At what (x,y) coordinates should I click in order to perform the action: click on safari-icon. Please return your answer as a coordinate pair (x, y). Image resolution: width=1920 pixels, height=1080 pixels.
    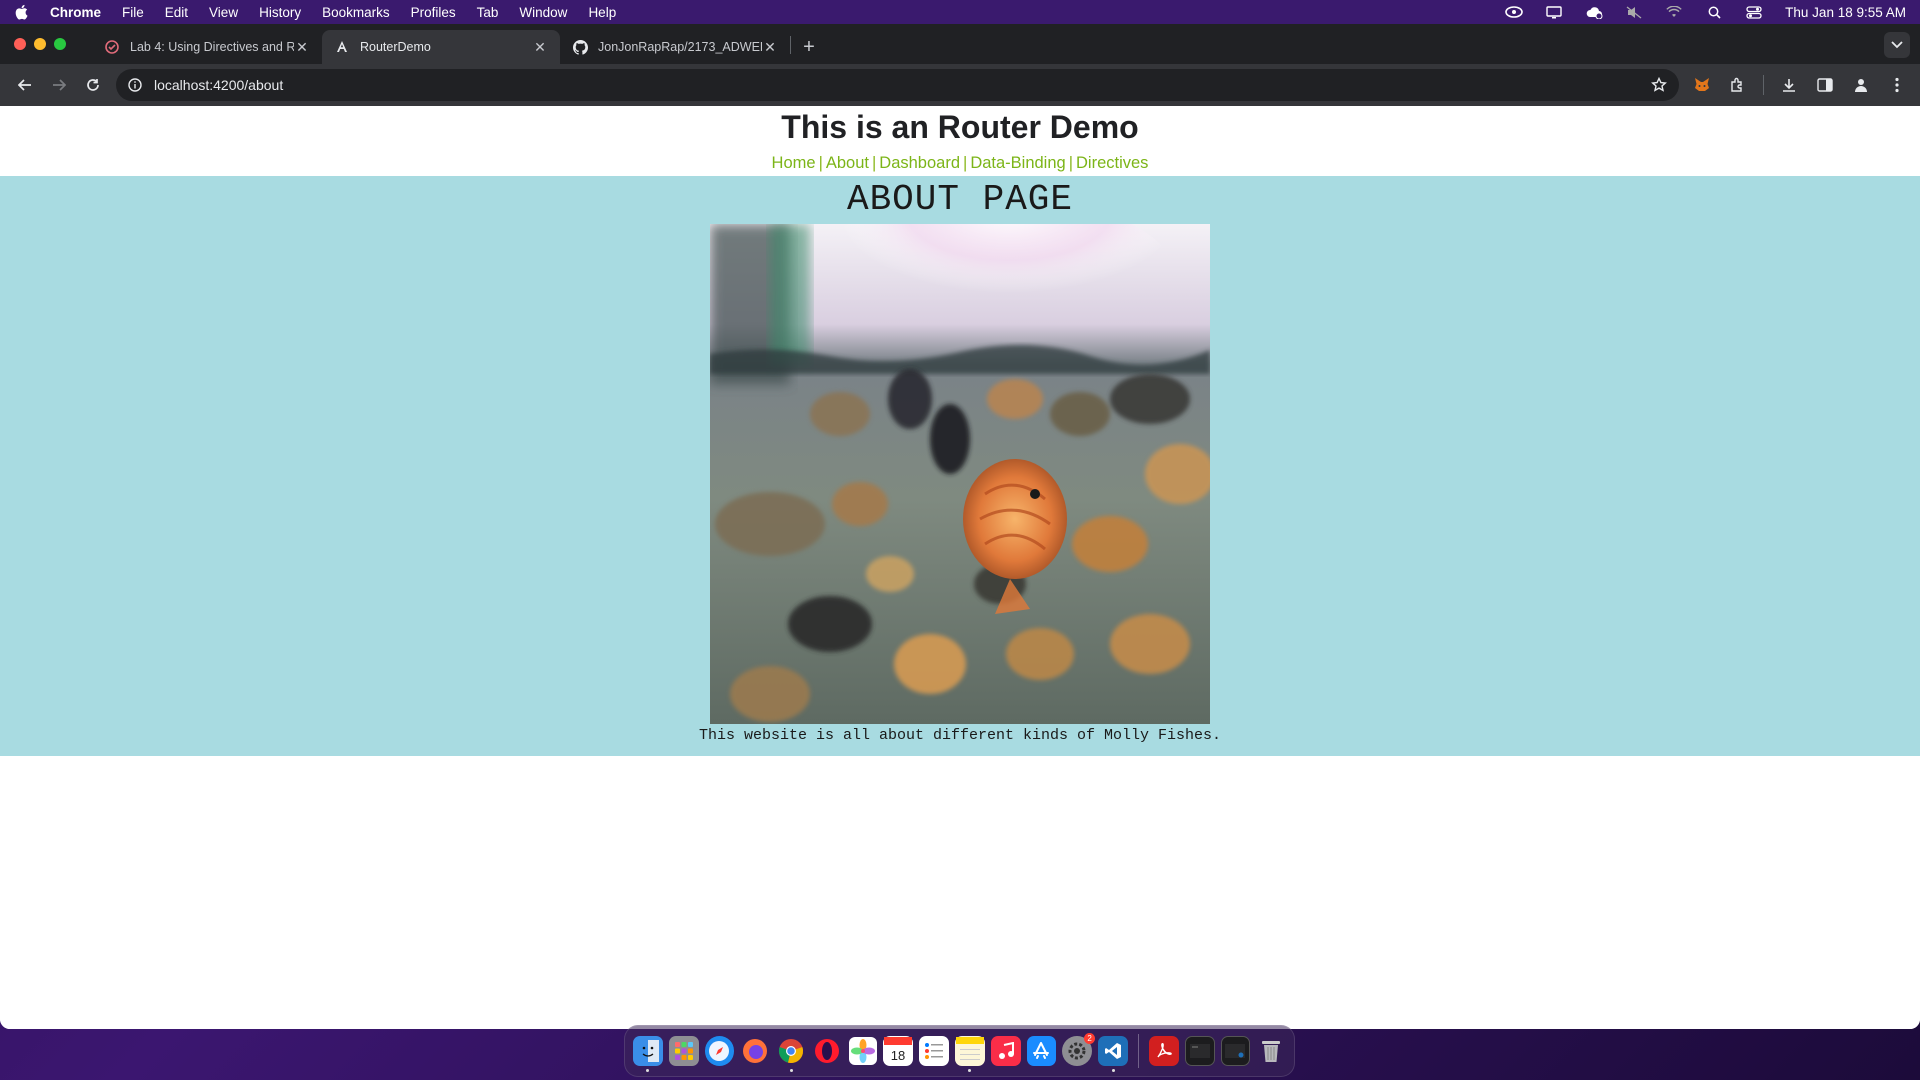
    Looking at the image, I should click on (719, 1051).